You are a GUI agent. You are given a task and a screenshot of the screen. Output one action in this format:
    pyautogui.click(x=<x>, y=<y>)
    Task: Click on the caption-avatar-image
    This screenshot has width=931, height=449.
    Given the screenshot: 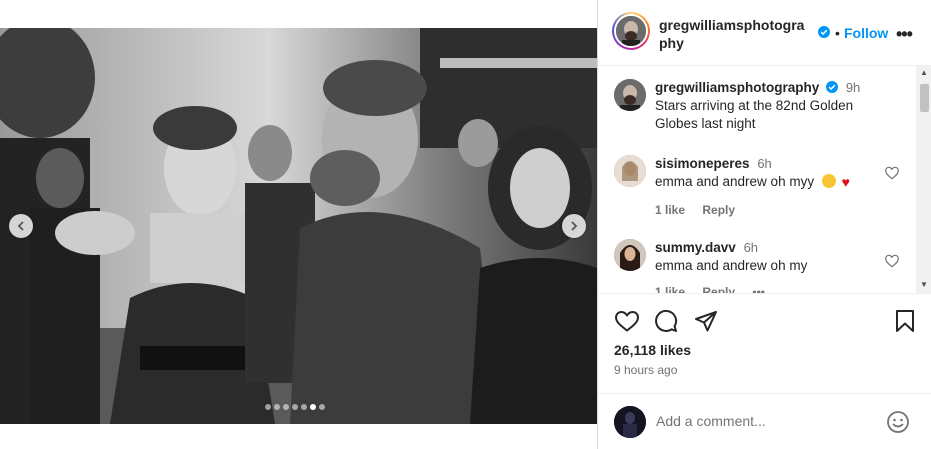 What is the action you would take?
    pyautogui.click(x=630, y=95)
    